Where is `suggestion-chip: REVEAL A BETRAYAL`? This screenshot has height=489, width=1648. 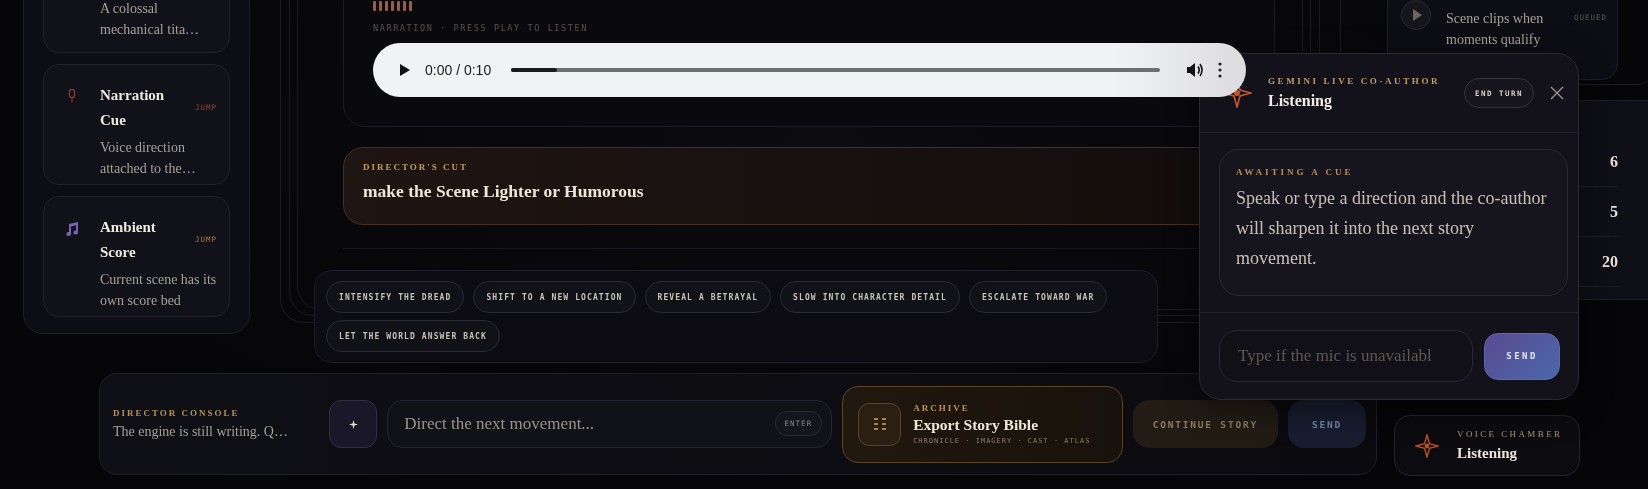
suggestion-chip: REVEAL A BETRAYAL is located at coordinates (708, 297).